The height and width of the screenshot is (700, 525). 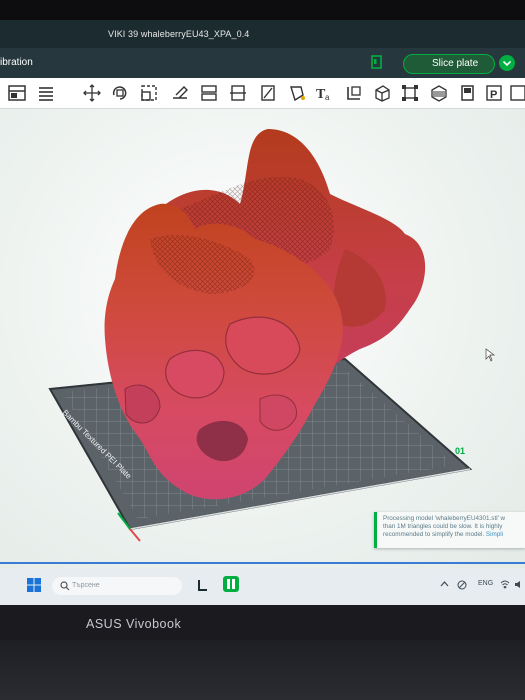 What do you see at coordinates (297, 93) in the screenshot?
I see `color-paint-icon` at bounding box center [297, 93].